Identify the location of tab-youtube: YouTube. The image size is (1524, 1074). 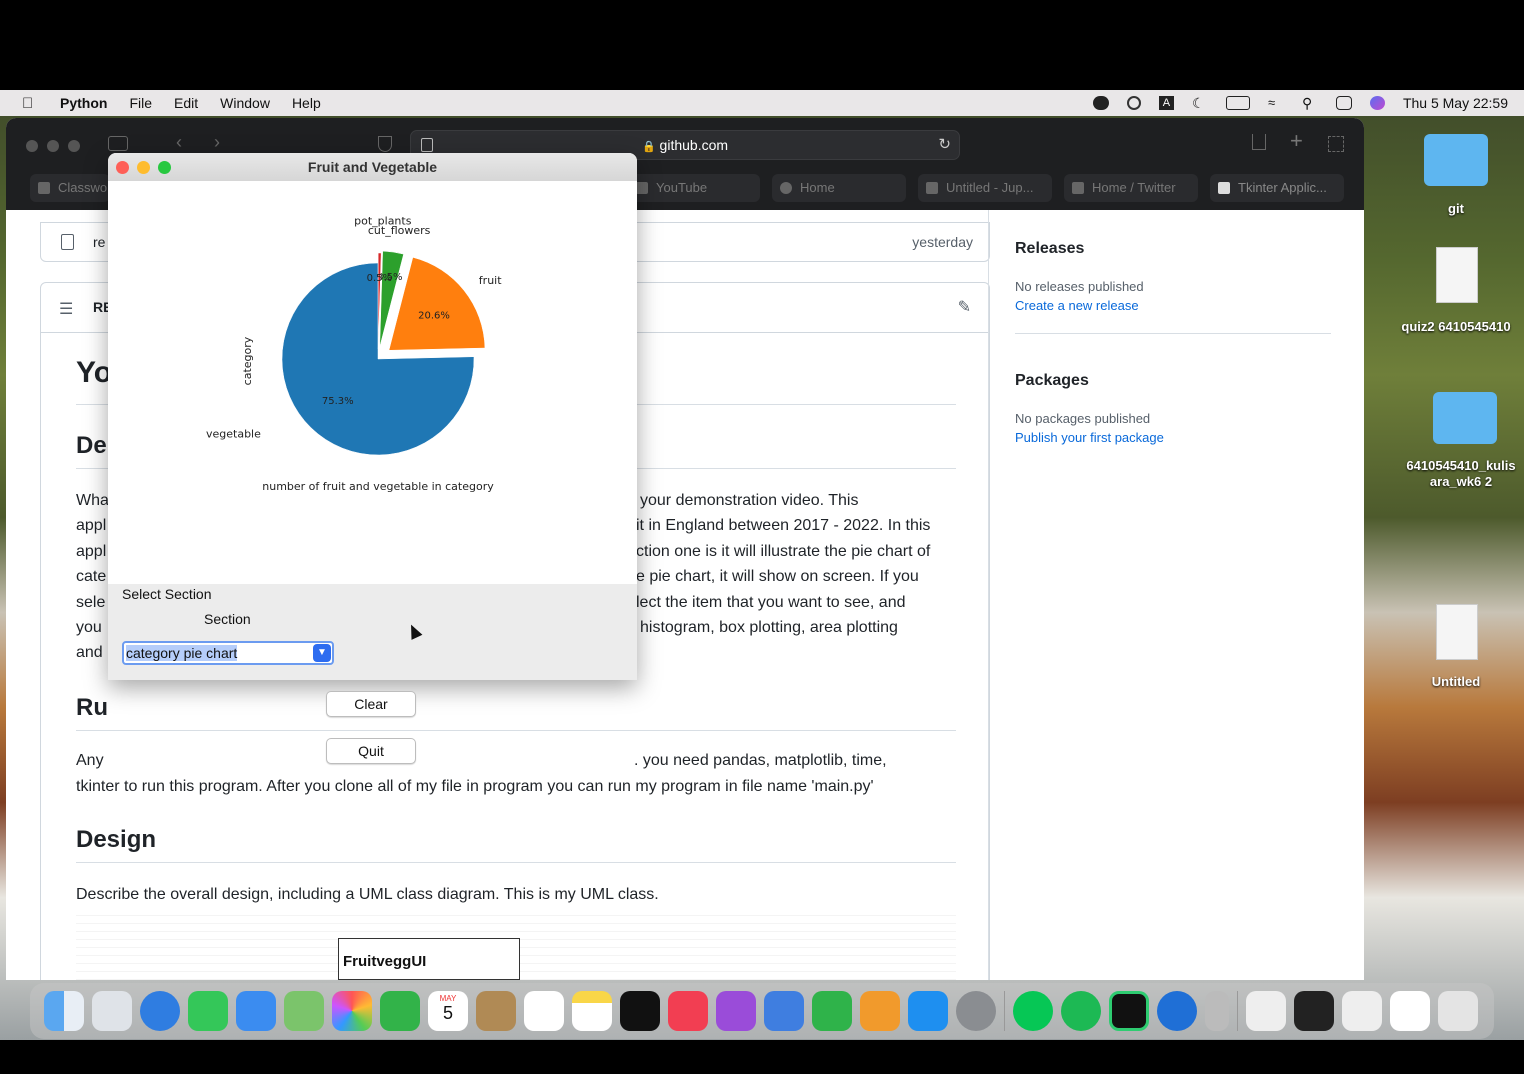
(694, 188).